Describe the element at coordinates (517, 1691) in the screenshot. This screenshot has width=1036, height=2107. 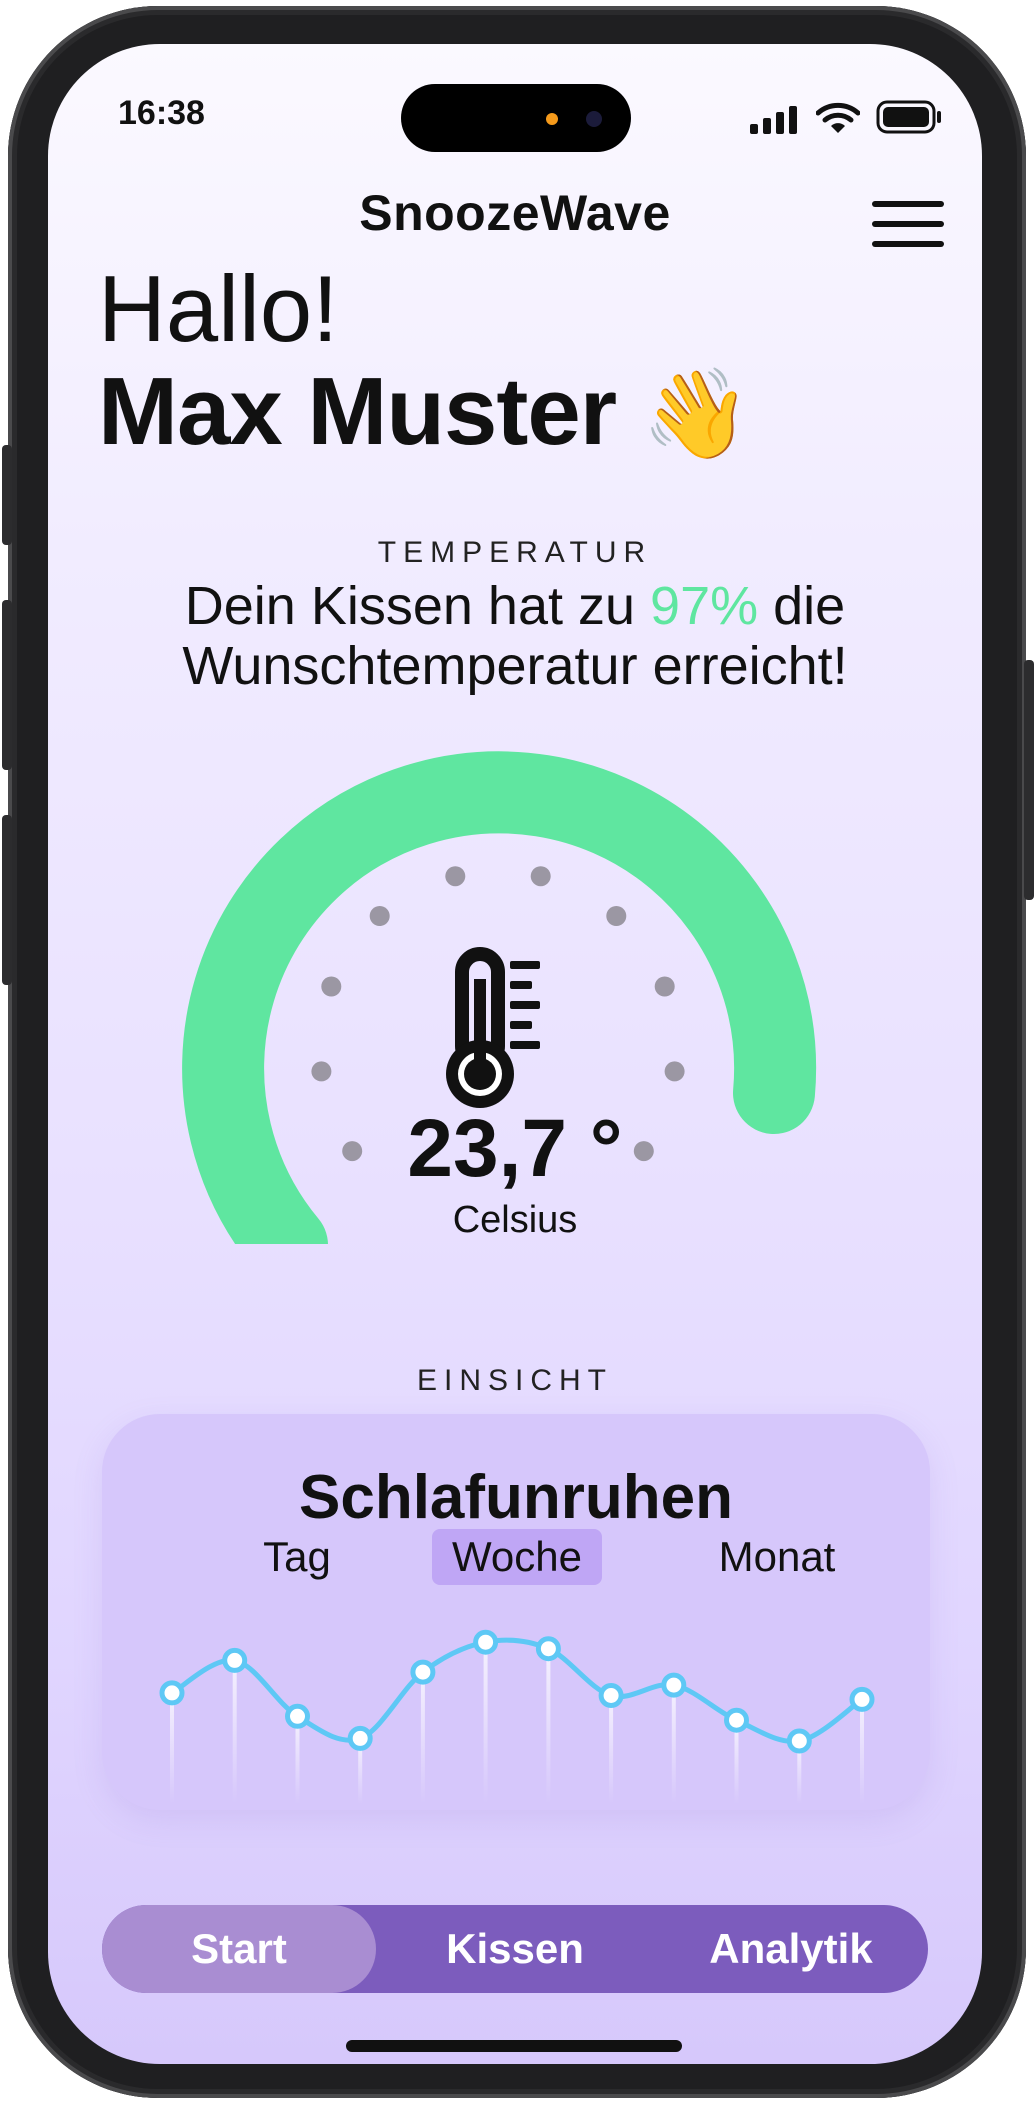
I see `chart-series-line` at that location.